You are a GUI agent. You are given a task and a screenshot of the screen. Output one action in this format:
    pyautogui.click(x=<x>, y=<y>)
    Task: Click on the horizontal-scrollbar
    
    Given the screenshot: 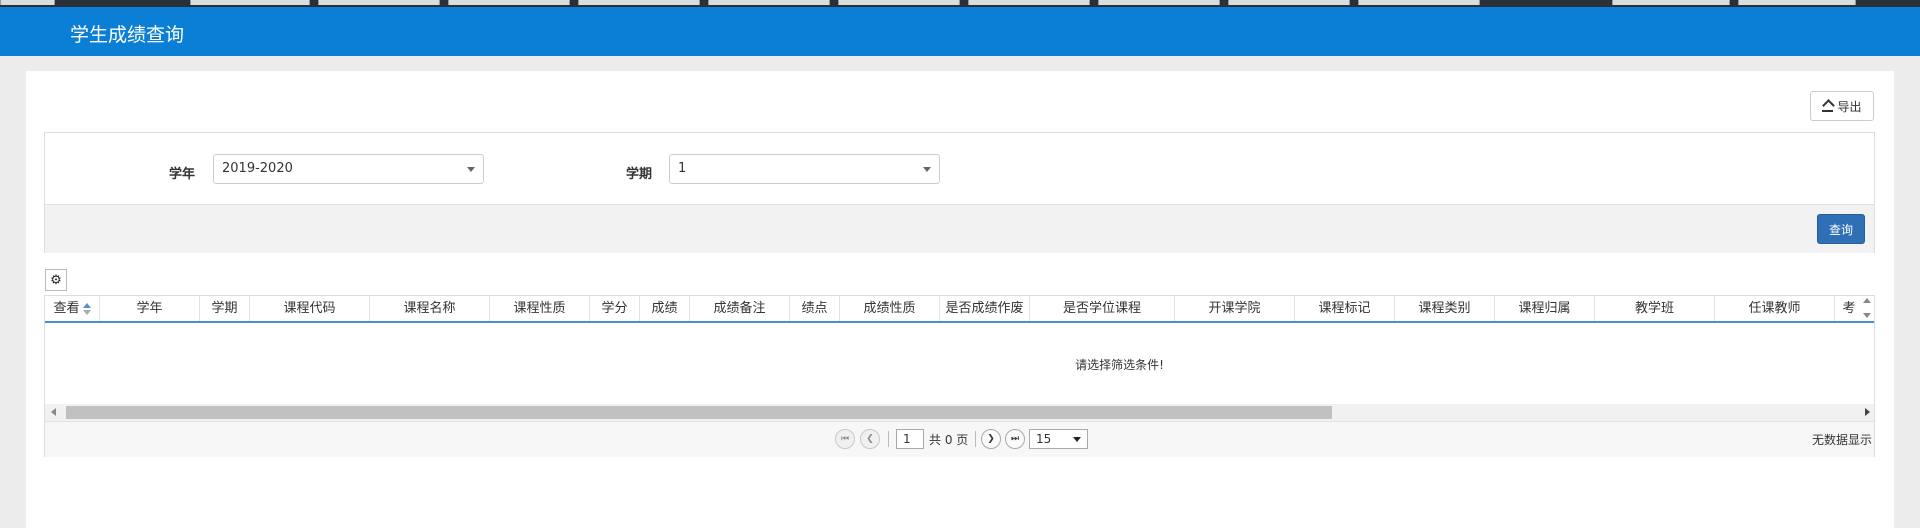 What is the action you would take?
    pyautogui.click(x=959, y=412)
    